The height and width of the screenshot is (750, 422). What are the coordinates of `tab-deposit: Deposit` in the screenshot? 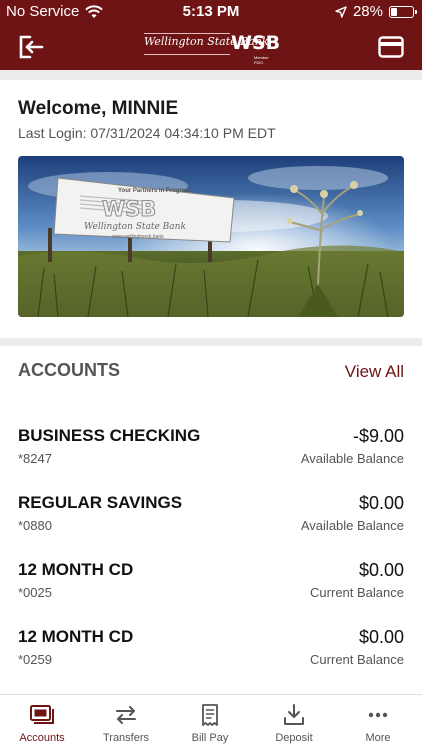 It's located at (294, 722).